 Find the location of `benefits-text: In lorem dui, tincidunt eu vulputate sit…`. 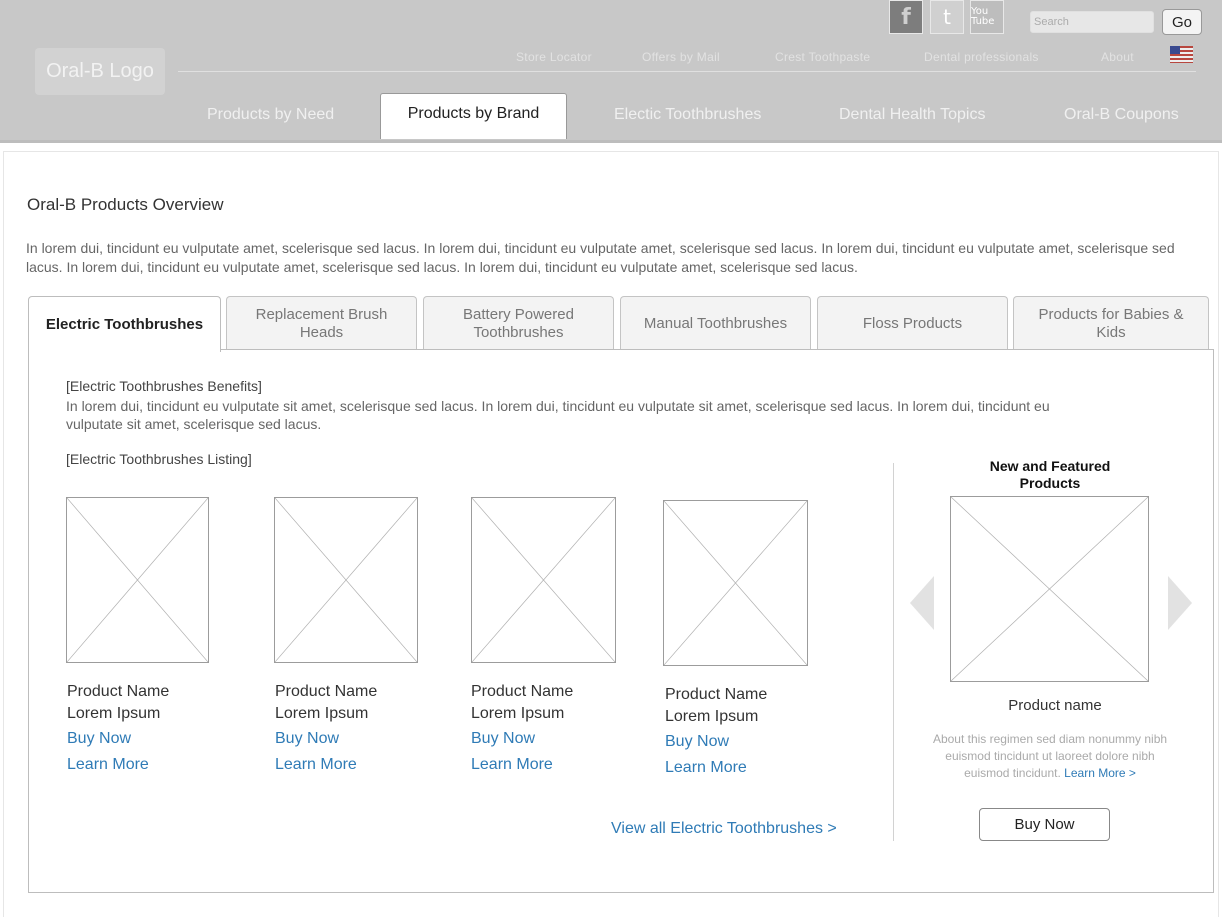

benefits-text: In lorem dui, tincidunt eu vulputate sit… is located at coordinates (558, 415).